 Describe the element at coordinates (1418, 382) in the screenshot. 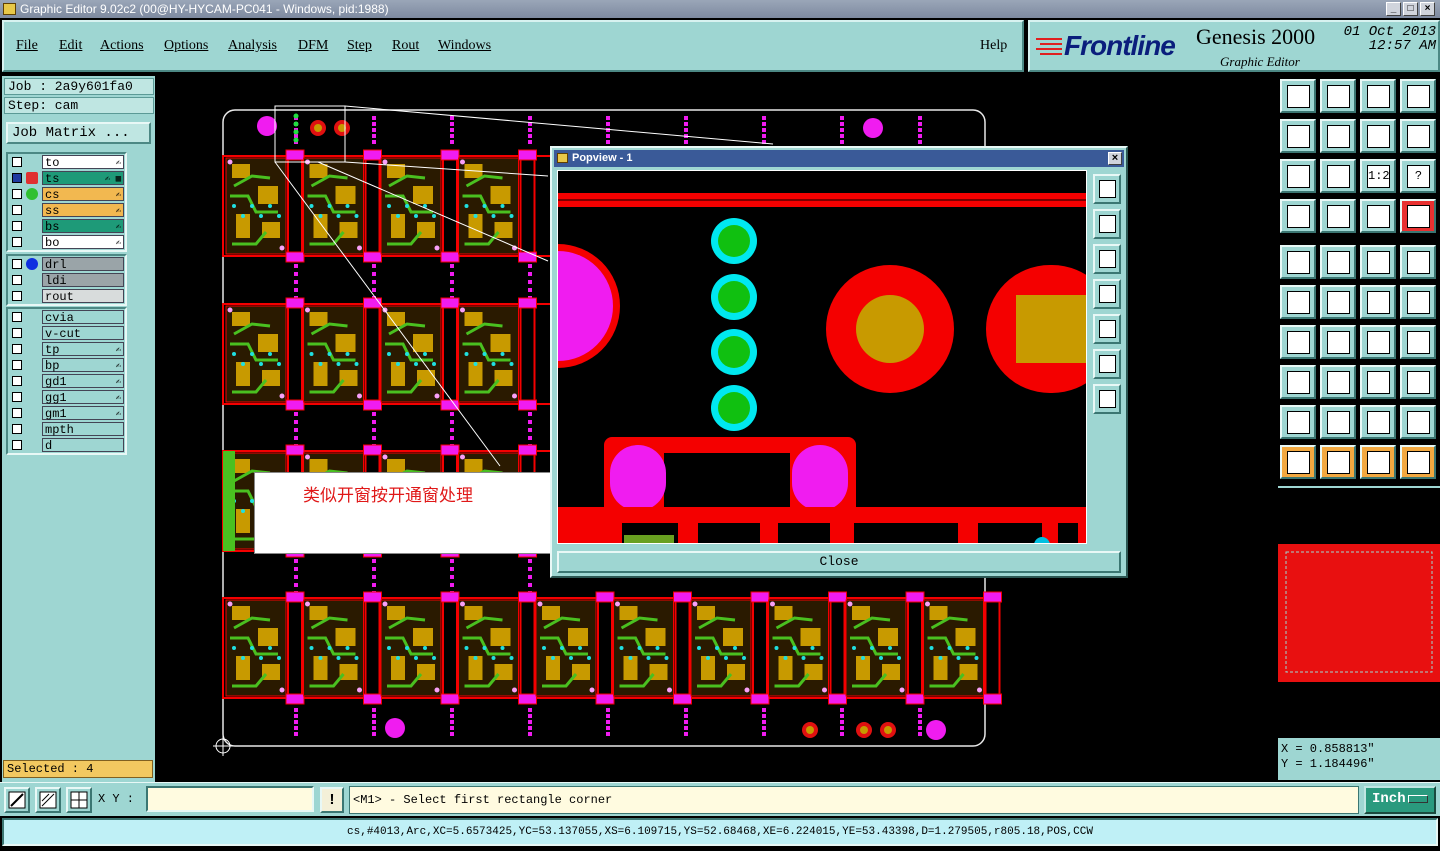

I see `fill-icon` at that location.